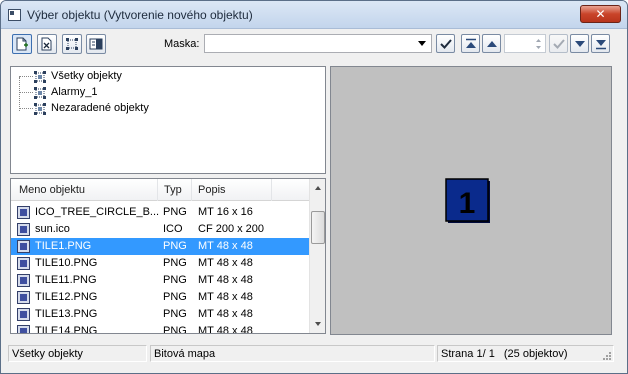  I want to click on scrollbar-thumb, so click(318, 227).